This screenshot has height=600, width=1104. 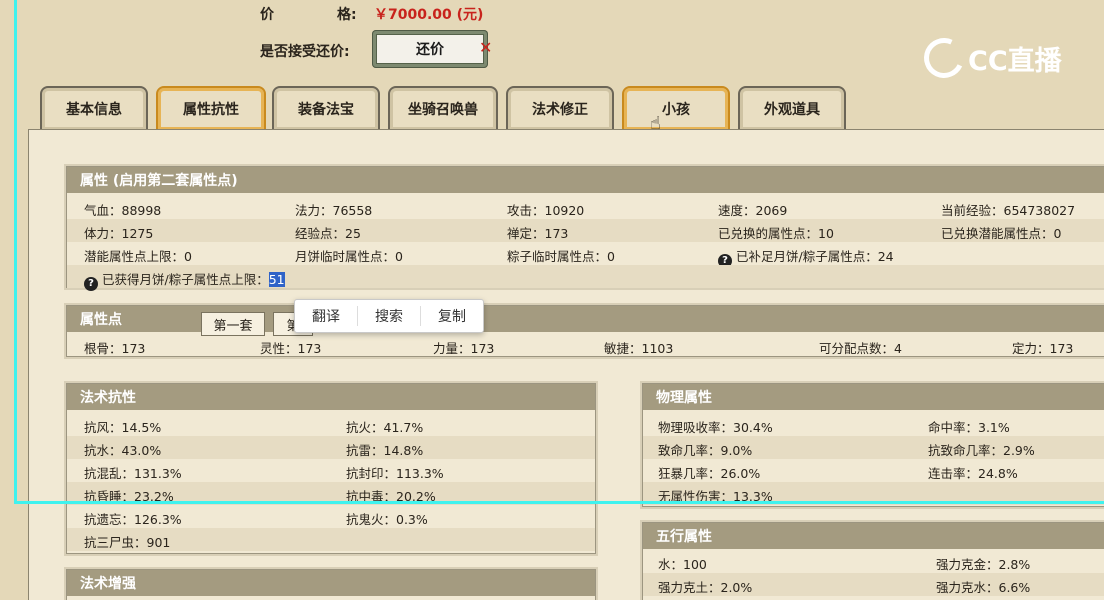 What do you see at coordinates (94, 108) in the screenshot?
I see `tab-basic-info: 基本信息` at bounding box center [94, 108].